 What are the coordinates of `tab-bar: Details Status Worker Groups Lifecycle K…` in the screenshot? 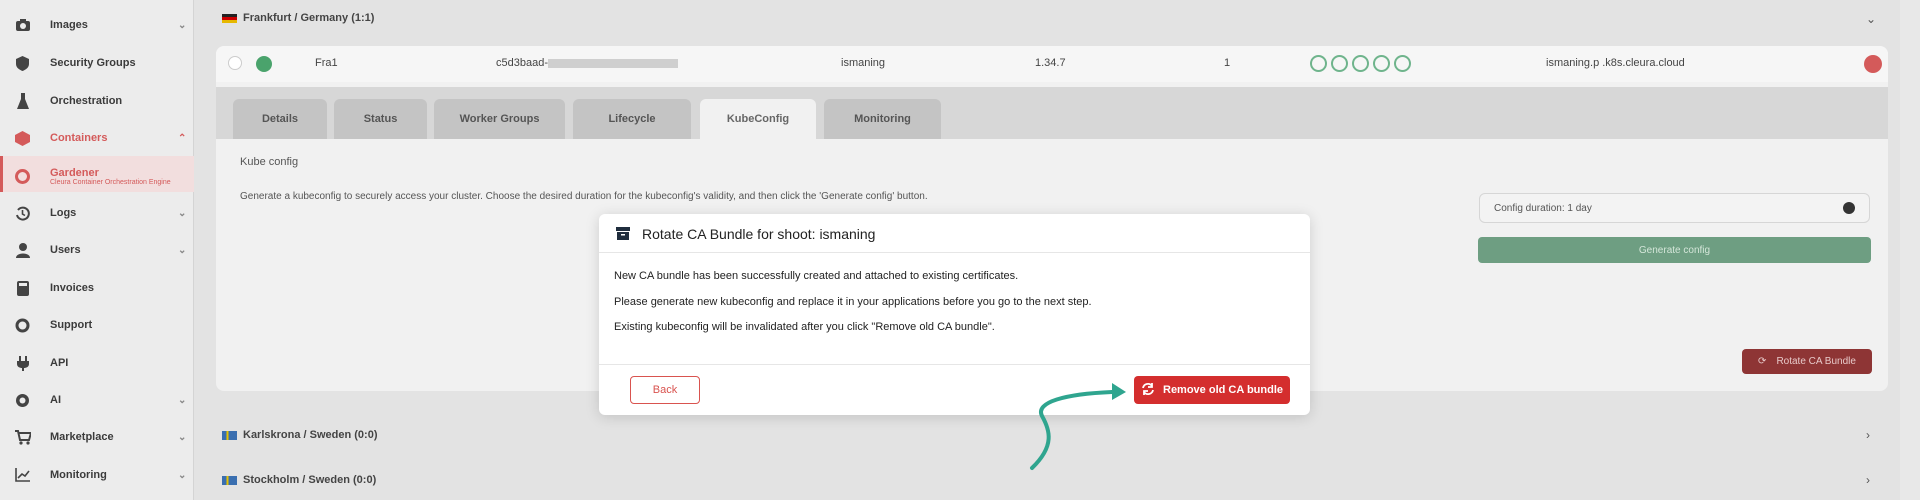 It's located at (1052, 113).